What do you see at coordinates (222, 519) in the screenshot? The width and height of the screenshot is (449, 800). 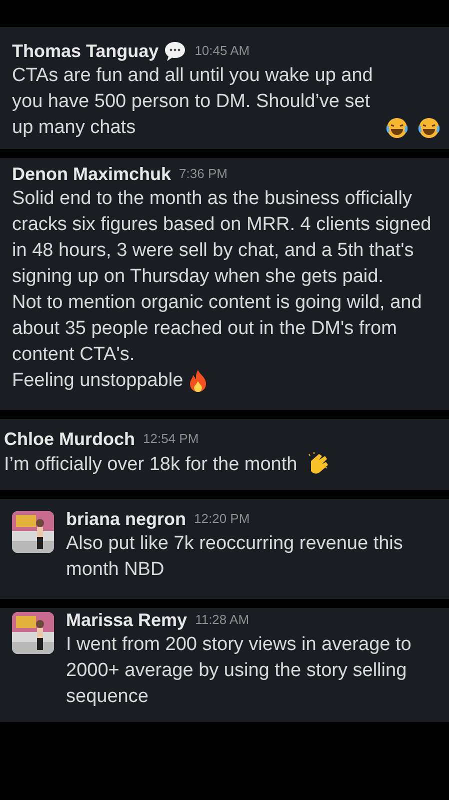 I see `message-time: 12:20 PM` at bounding box center [222, 519].